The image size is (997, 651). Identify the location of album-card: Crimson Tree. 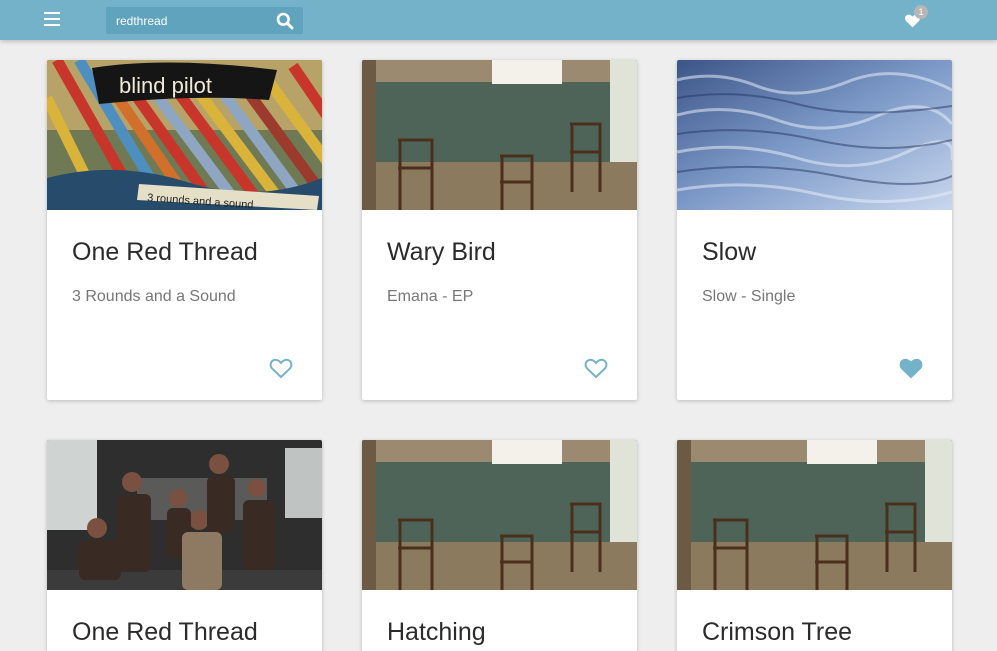
(814, 545).